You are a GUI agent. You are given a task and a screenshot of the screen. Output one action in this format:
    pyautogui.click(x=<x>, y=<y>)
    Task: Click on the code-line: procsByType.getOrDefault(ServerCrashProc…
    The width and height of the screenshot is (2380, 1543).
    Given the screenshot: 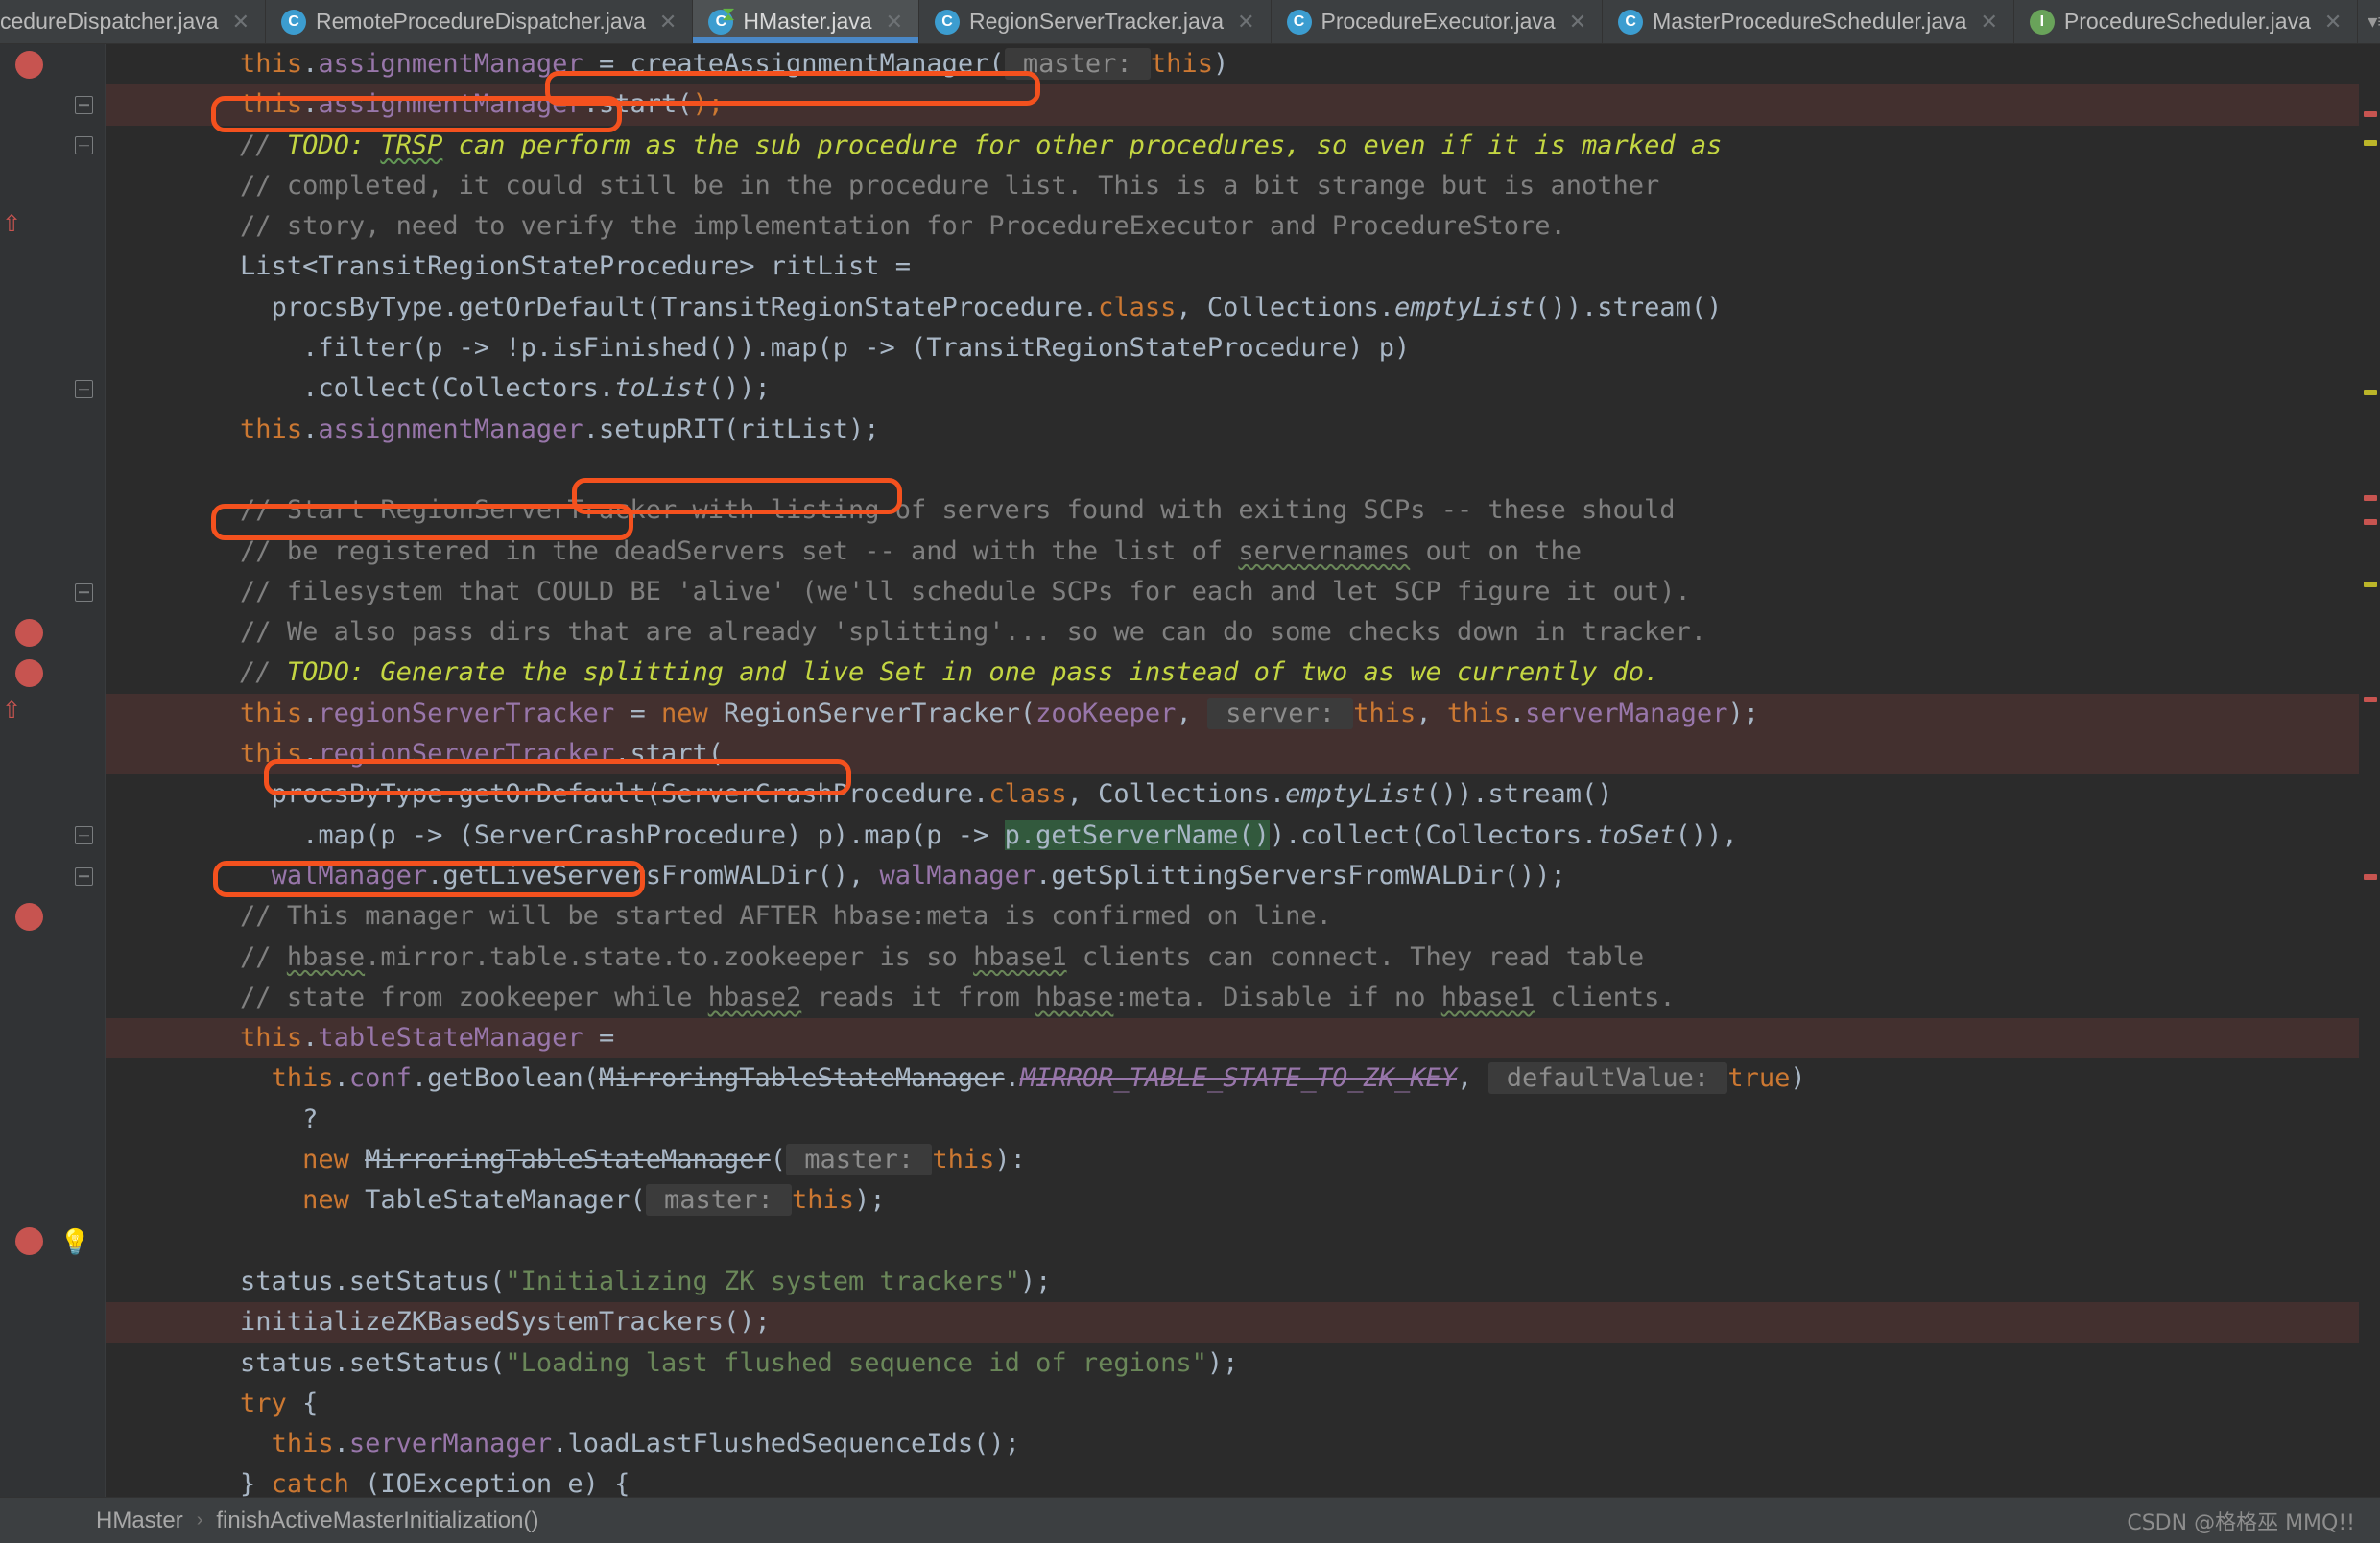 What is the action you would take?
    pyautogui.click(x=1243, y=794)
    